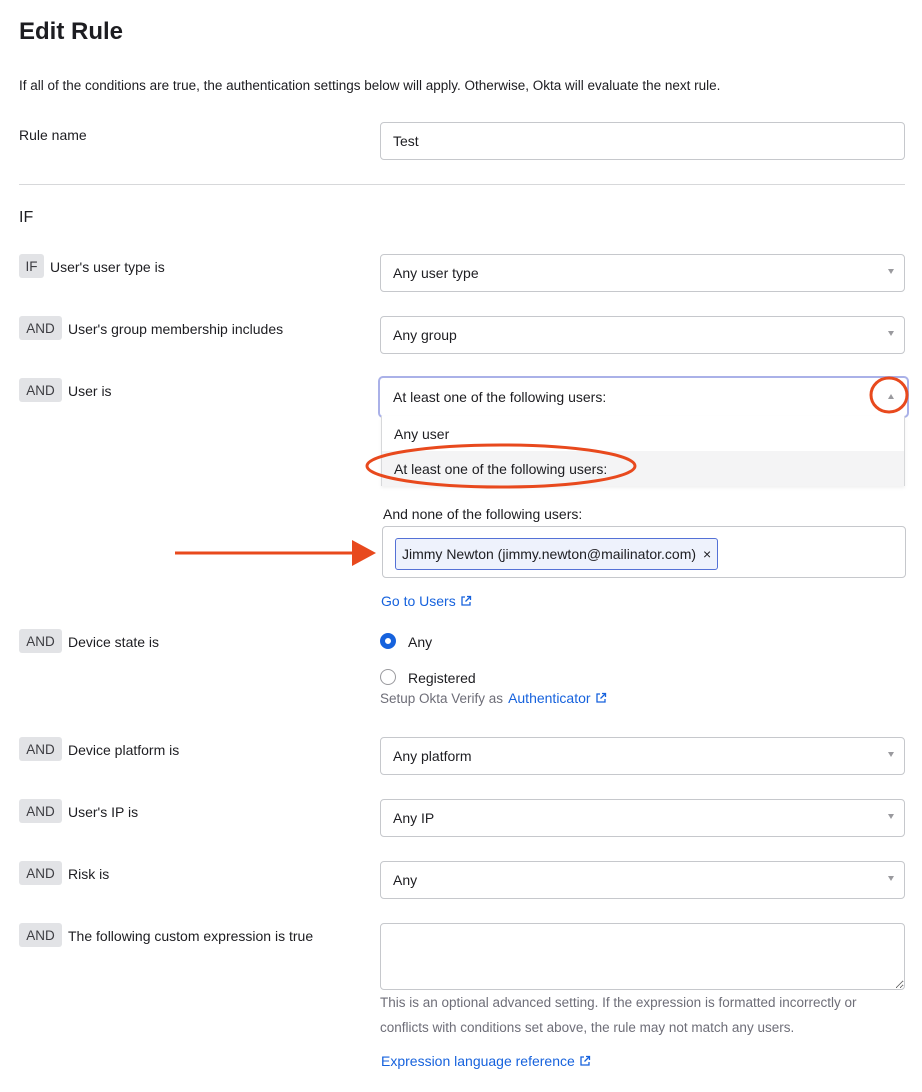 The width and height of the screenshot is (922, 1092). What do you see at coordinates (191, 936) in the screenshot?
I see `custom-expression-label: The following custom expression is true` at bounding box center [191, 936].